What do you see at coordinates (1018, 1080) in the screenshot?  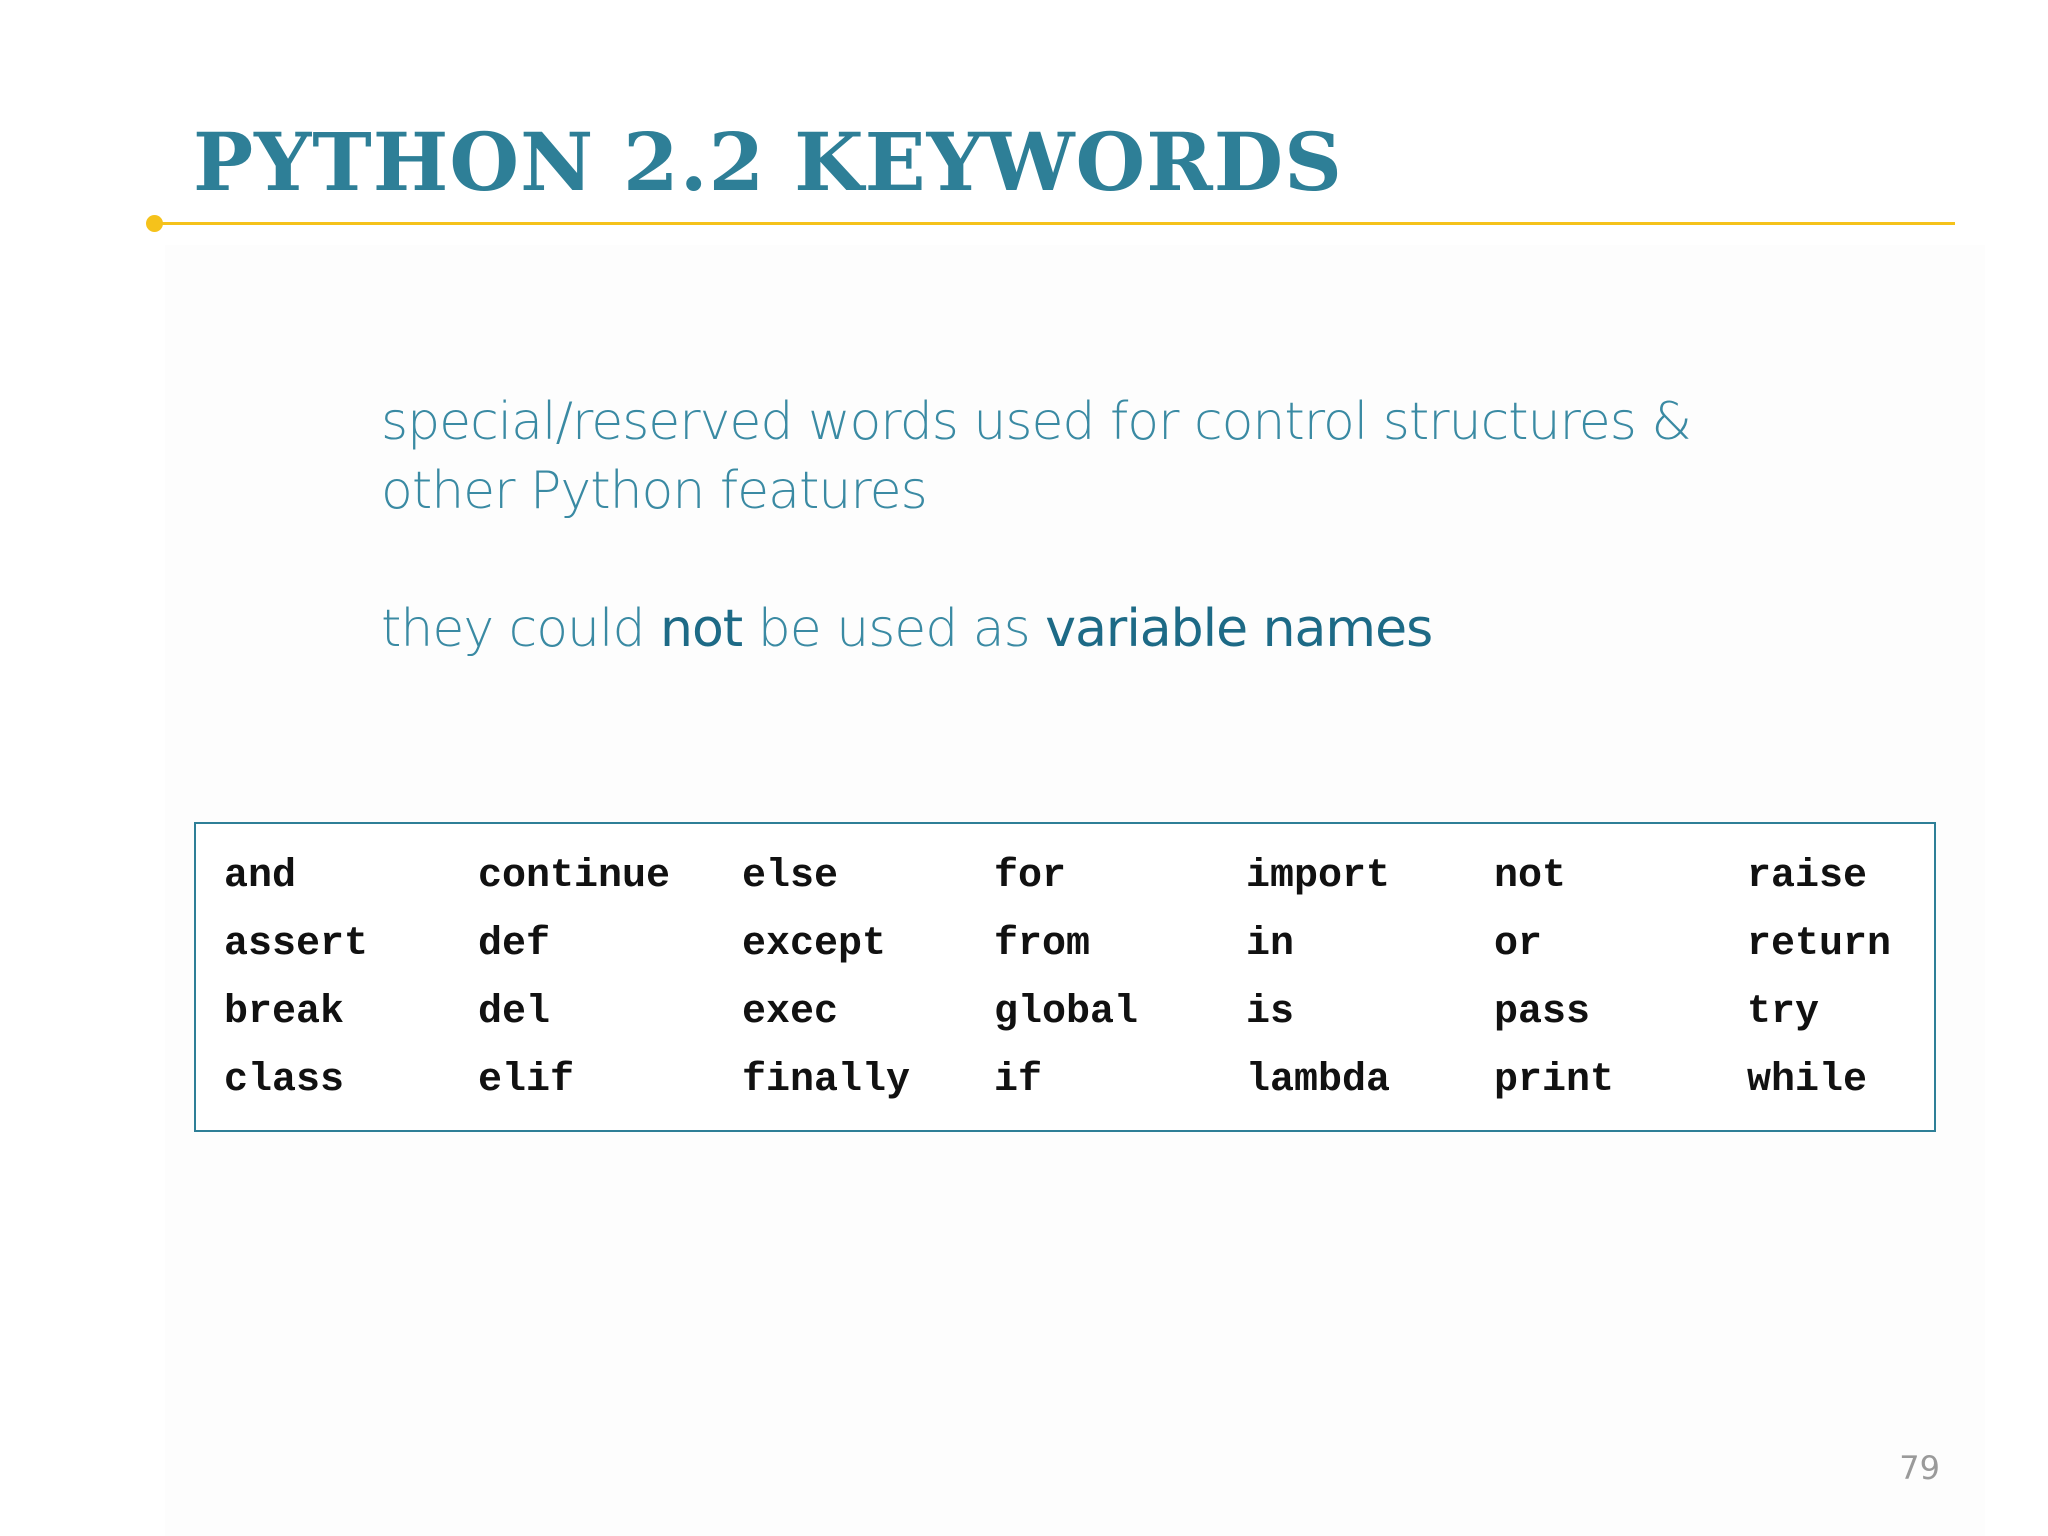 I see `keyword-cell: if` at bounding box center [1018, 1080].